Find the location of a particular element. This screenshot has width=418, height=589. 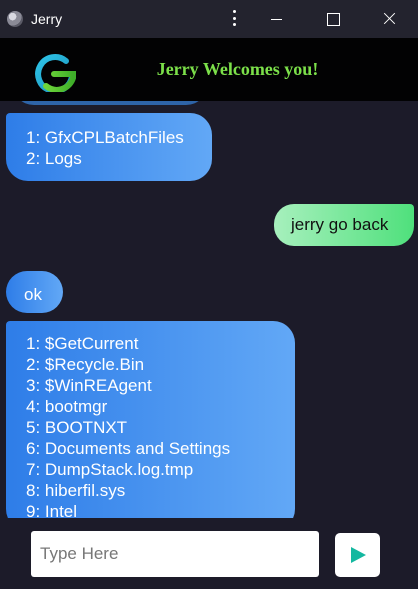

message-bubble-partial is located at coordinates (110, 103).